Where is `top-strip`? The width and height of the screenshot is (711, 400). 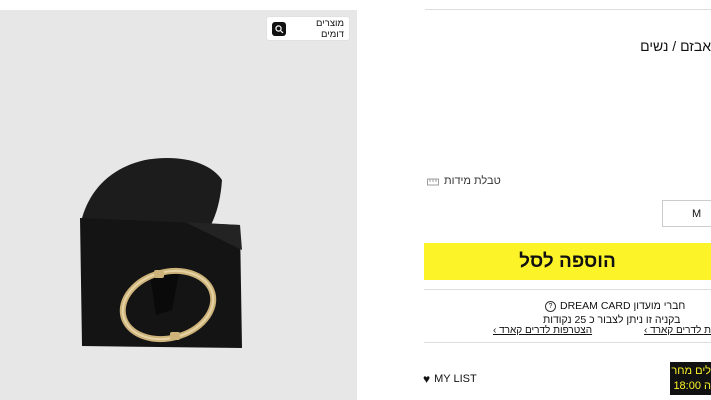 top-strip is located at coordinates (178, 5).